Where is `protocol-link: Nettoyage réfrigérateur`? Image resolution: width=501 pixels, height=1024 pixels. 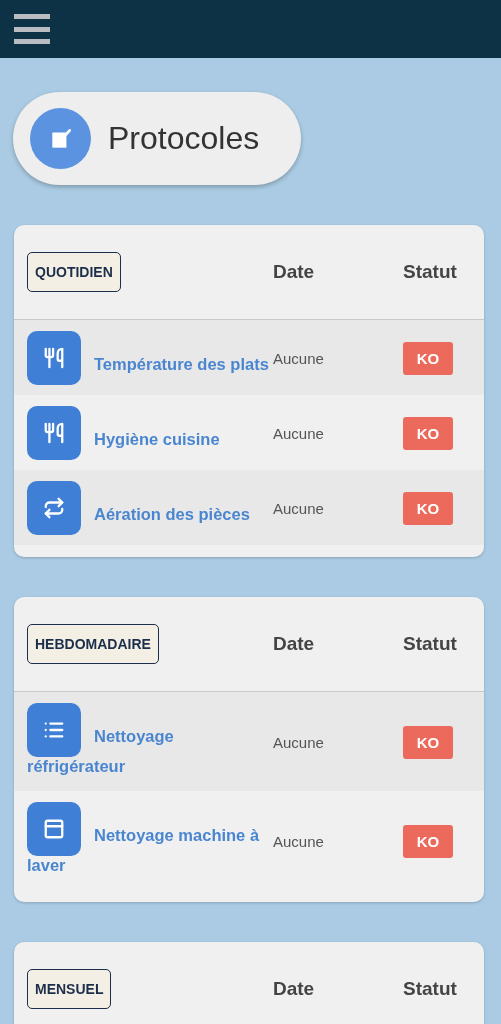 protocol-link: Nettoyage réfrigérateur is located at coordinates (150, 751).